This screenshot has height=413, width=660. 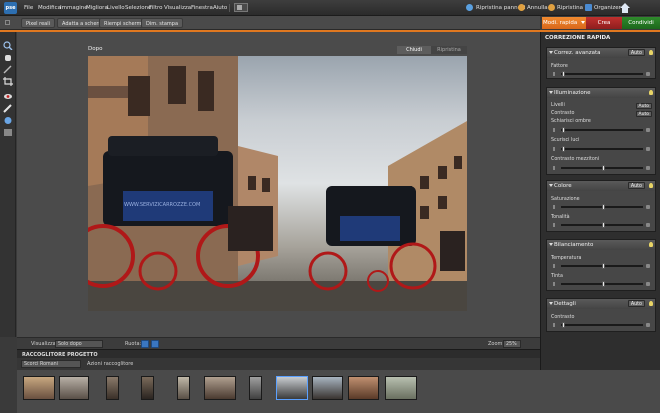 I want to click on crop-tool-icon, so click(x=8, y=81).